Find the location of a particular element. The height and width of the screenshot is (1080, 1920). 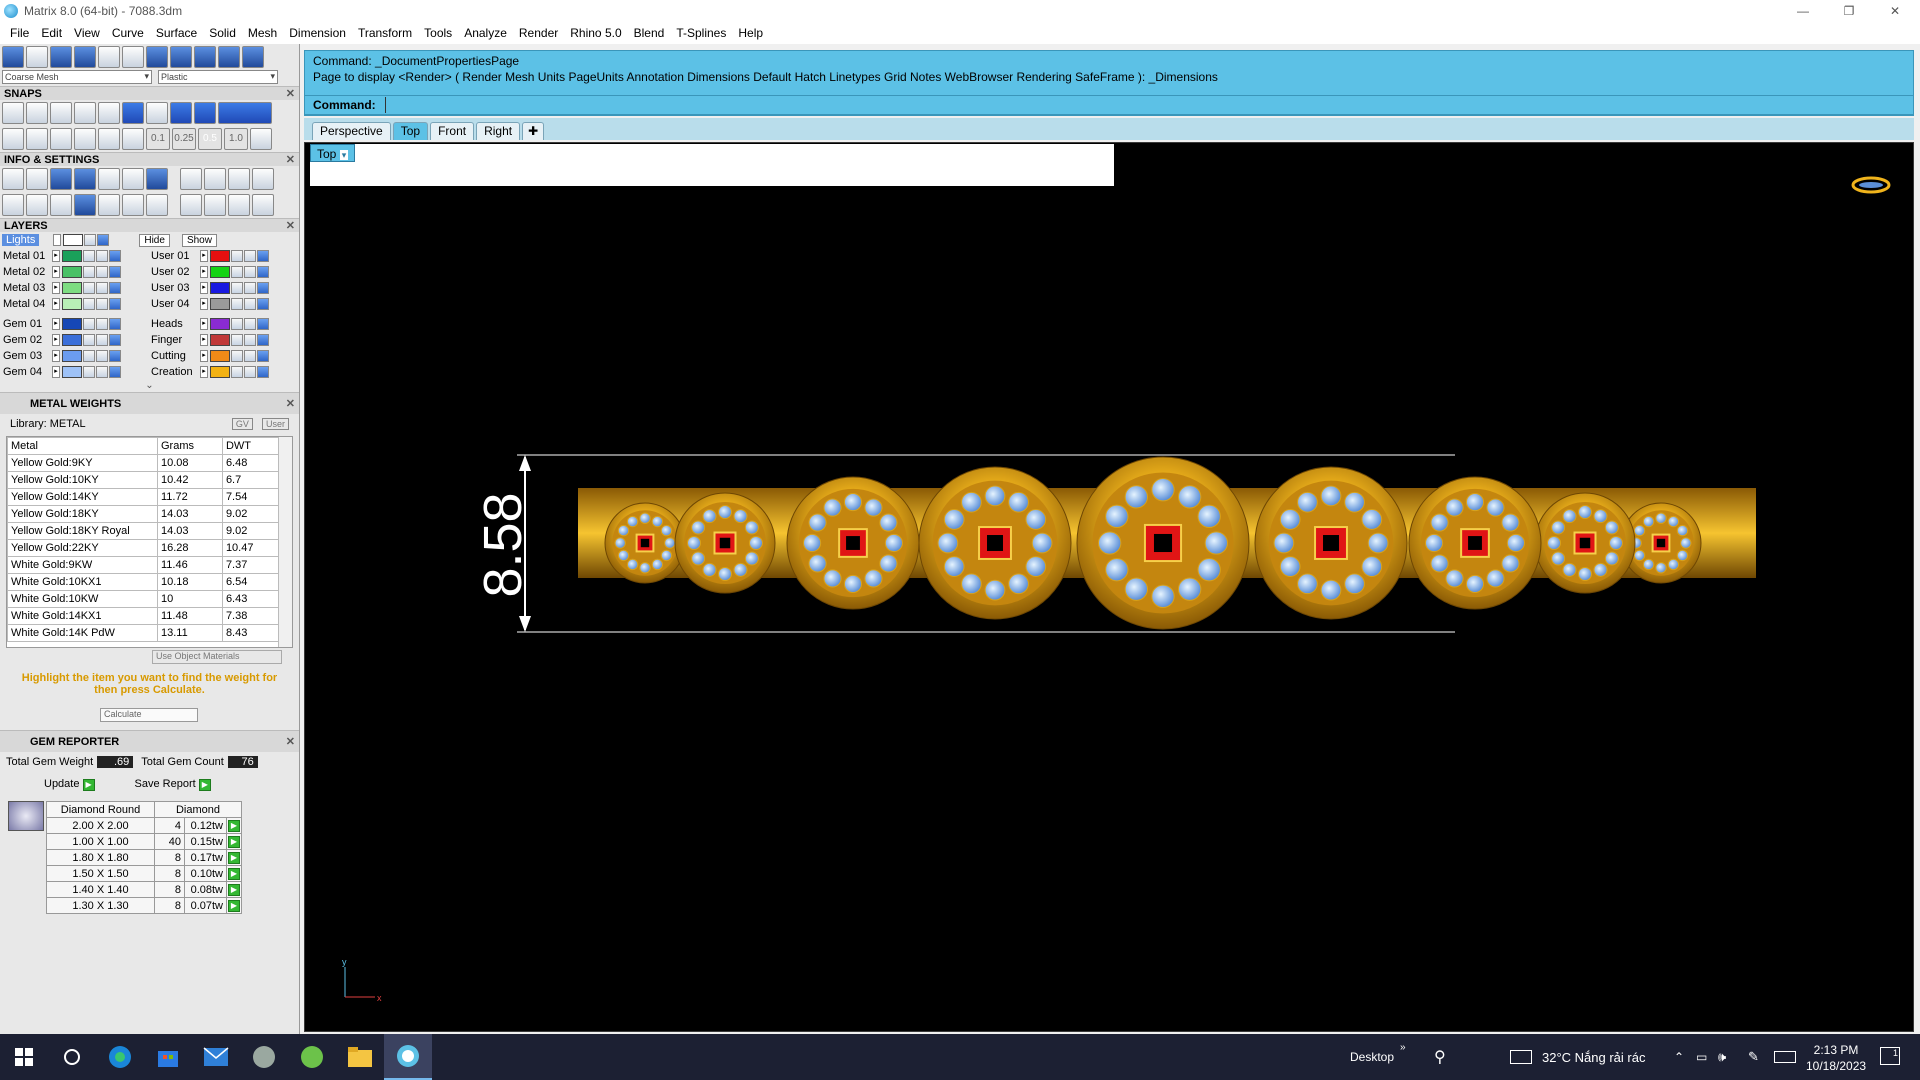

matrix-taskbar-icon is located at coordinates (408, 1057).